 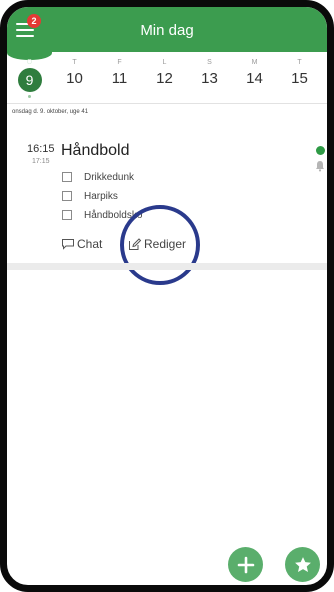 I want to click on week-strip: O 9 T 10 F 11 L 12 S 13 M 14 T 15, so click(x=167, y=74).